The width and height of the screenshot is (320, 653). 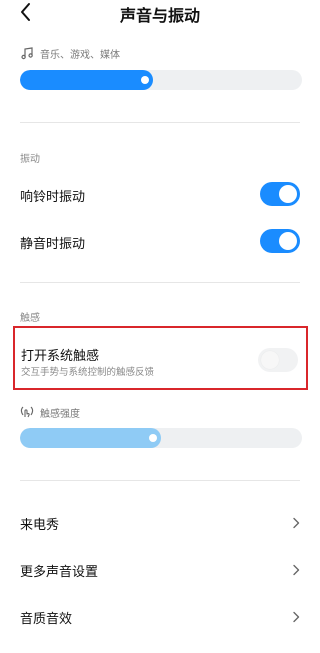 I want to click on caller-show-label: 来电秀, so click(x=40, y=525).